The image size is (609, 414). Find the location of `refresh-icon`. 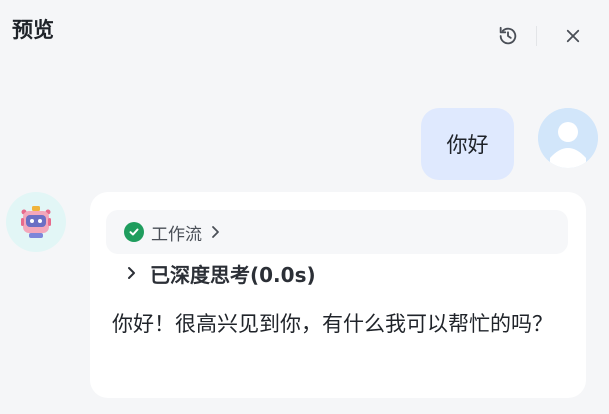

refresh-icon is located at coordinates (508, 35).